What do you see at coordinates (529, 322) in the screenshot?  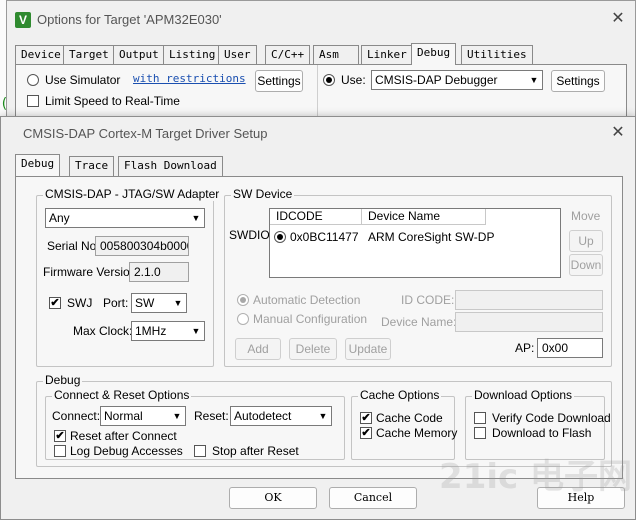 I see `device-name-field` at bounding box center [529, 322].